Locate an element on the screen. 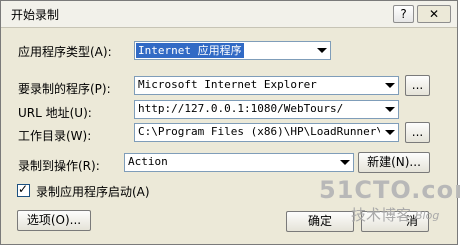 The image size is (460, 247). url-label: URL 地址(U): is located at coordinates (55, 113).